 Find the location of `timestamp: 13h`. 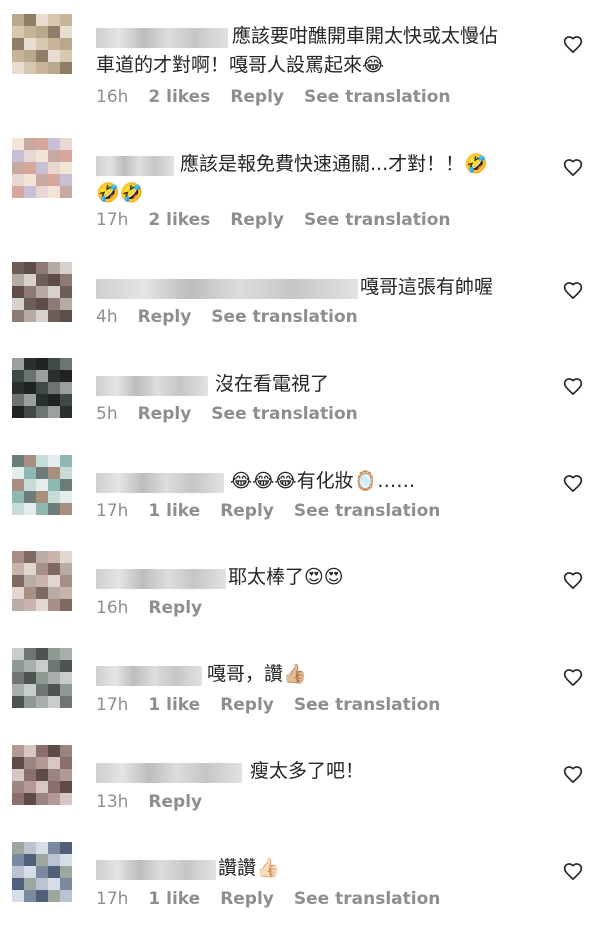

timestamp: 13h is located at coordinates (112, 802).